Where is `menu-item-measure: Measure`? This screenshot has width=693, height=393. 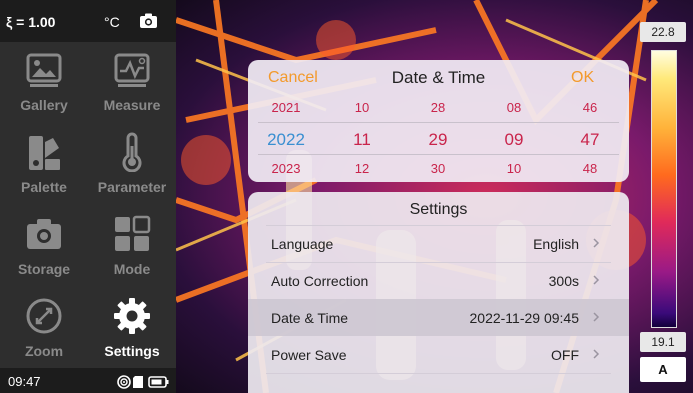
menu-item-measure: Measure is located at coordinates (132, 84).